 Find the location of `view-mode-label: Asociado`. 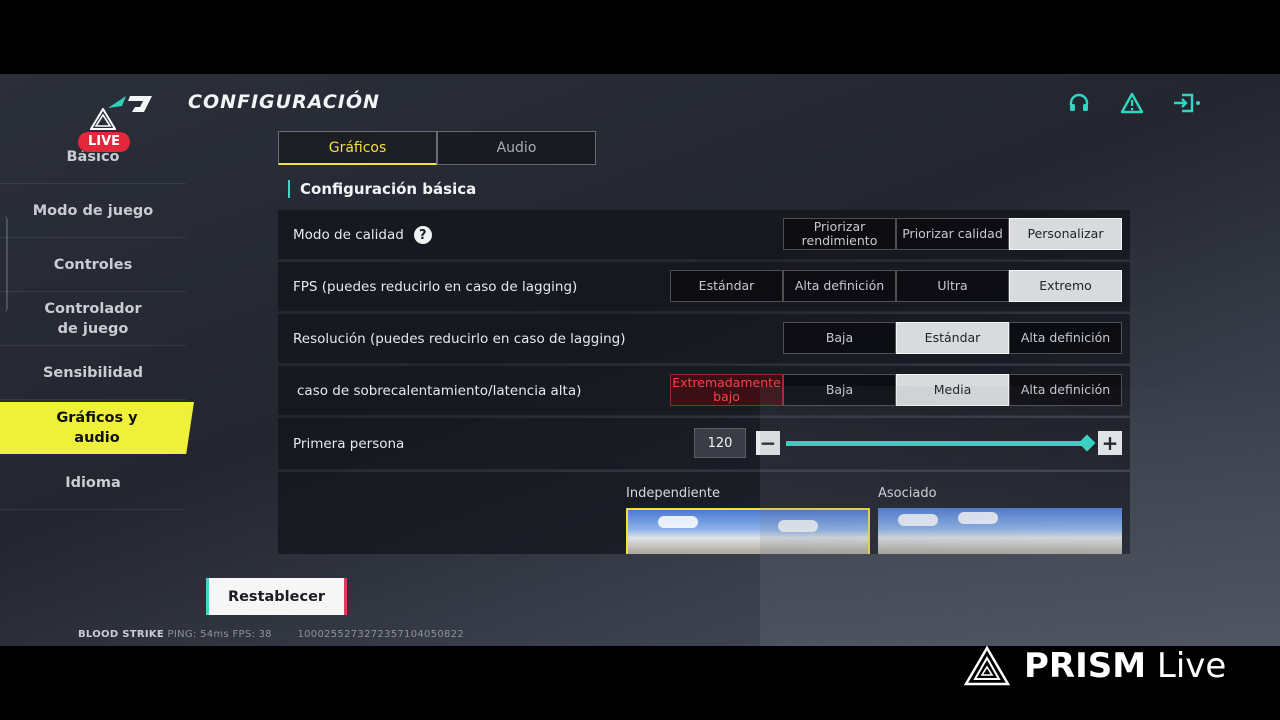

view-mode-label: Asociado is located at coordinates (907, 493).